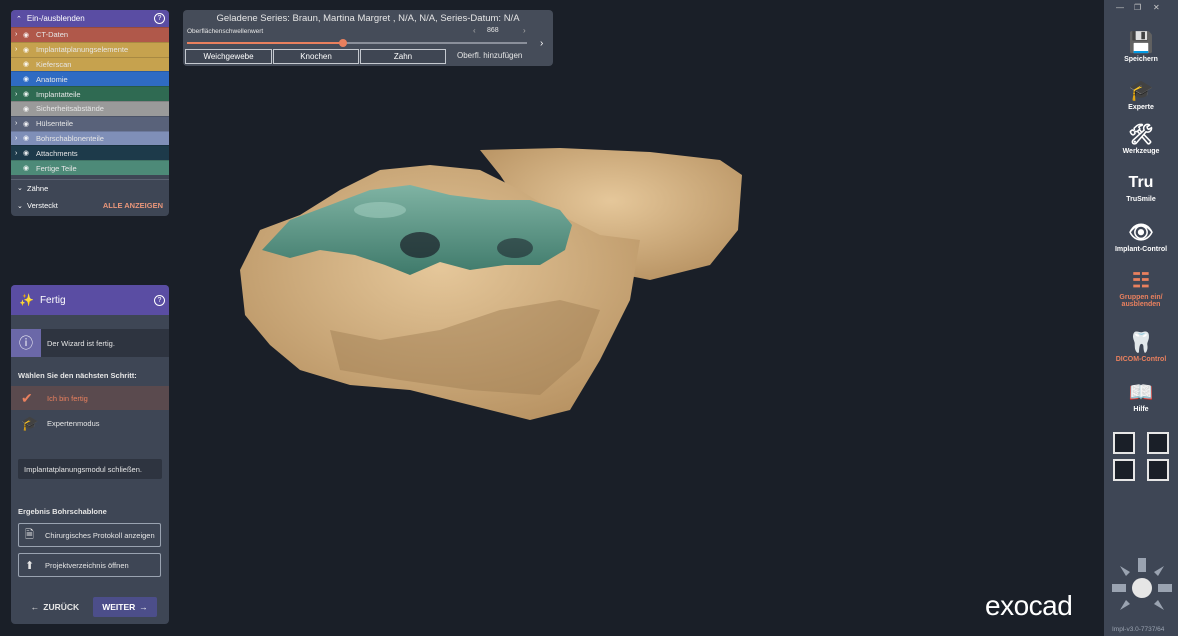  I want to click on option-expert: 🎓 Expertenmodus, so click(90, 423).